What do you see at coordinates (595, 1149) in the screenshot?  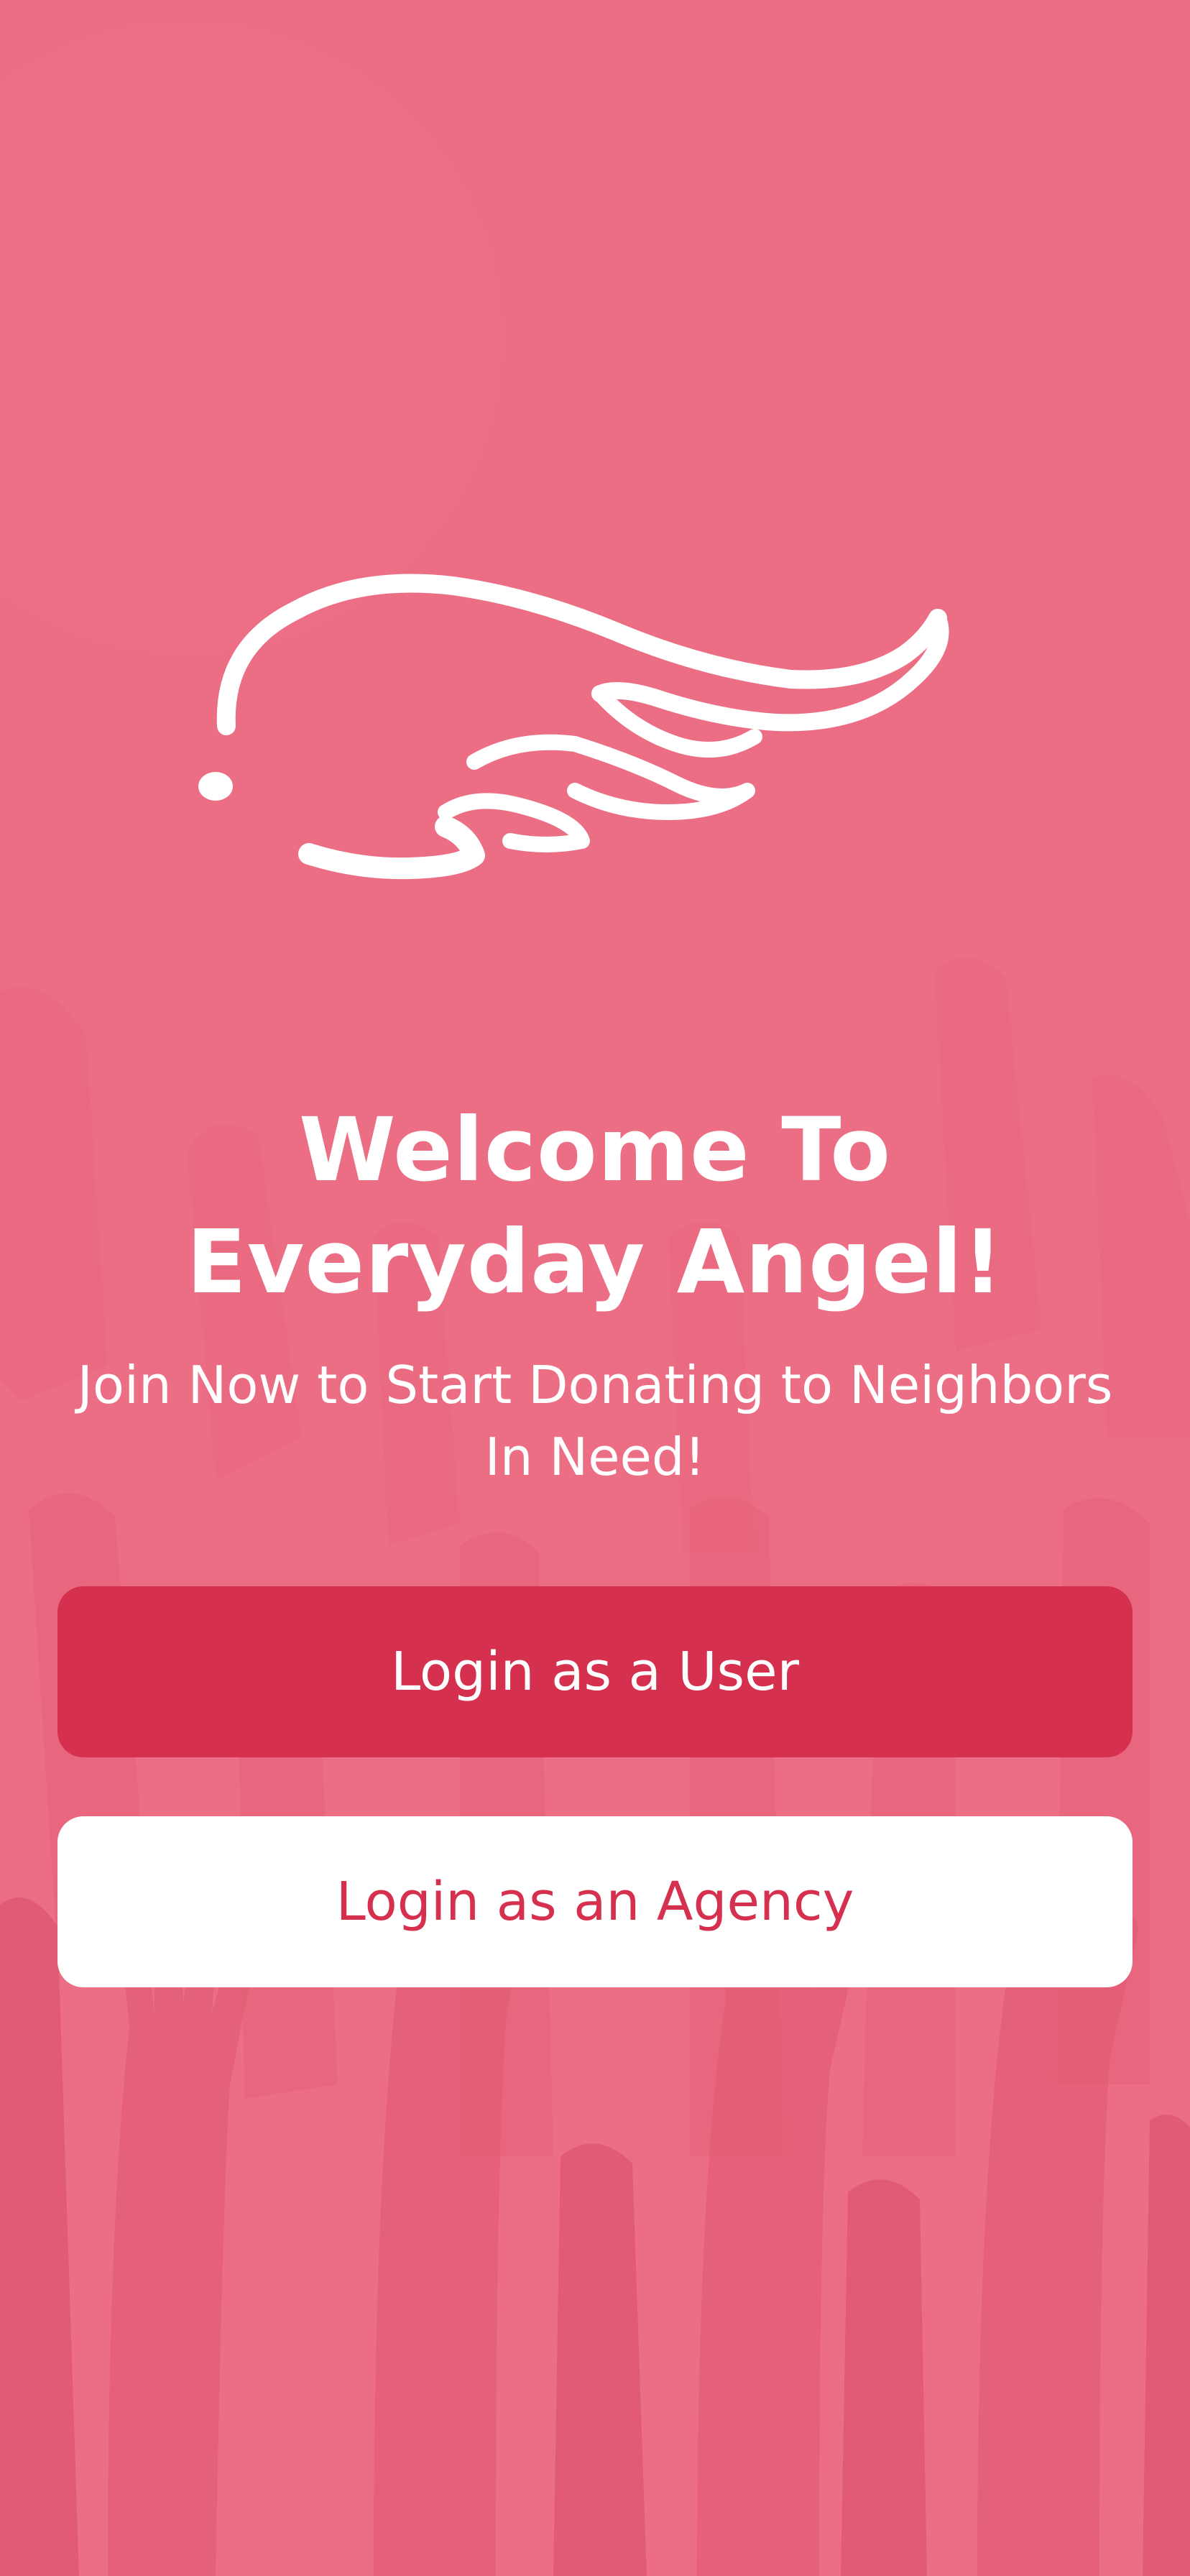 I see `welcome-title-line1: Welcome To` at bounding box center [595, 1149].